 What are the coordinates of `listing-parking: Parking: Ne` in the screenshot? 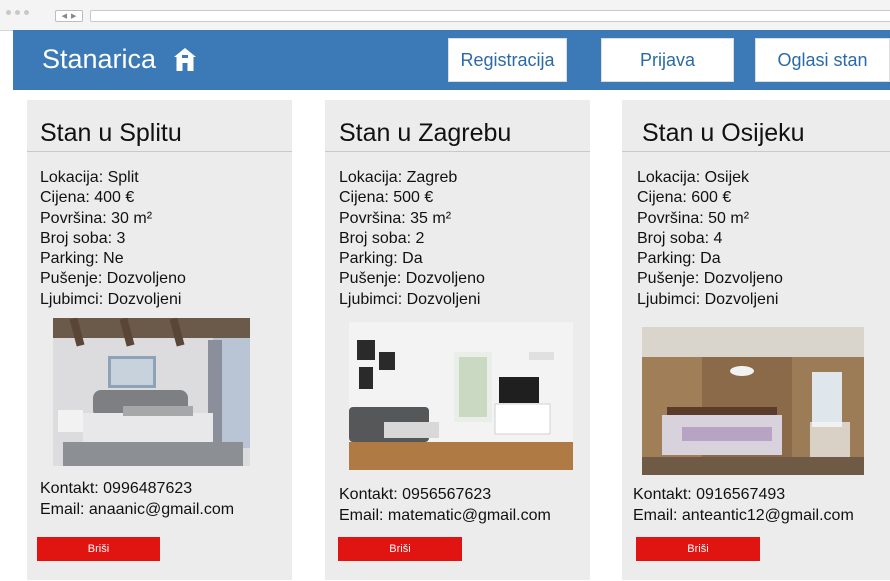 It's located at (82, 259).